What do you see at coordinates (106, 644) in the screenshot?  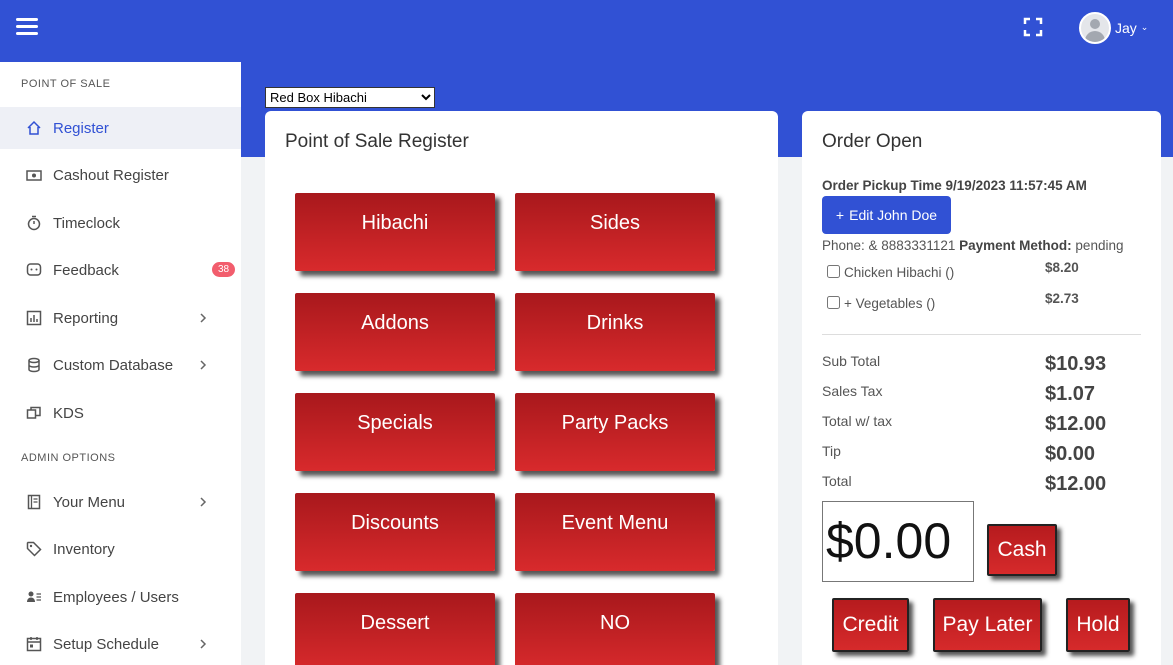 I see `sidebar-item-label: Setup Schedule` at bounding box center [106, 644].